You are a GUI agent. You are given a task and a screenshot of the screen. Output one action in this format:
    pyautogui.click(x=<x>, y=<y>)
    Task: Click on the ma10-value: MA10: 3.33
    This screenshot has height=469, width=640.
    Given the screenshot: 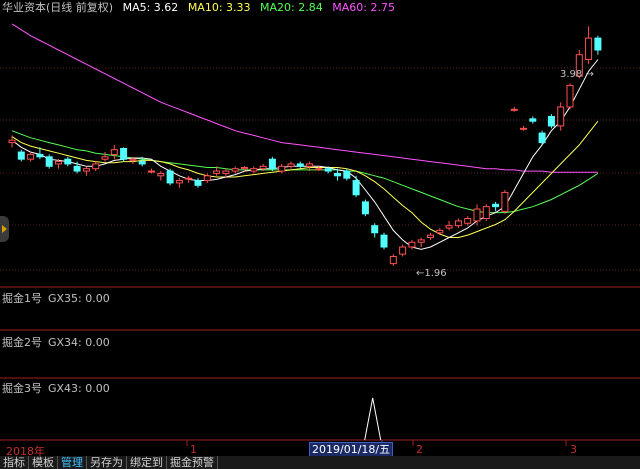 What is the action you would take?
    pyautogui.click(x=219, y=7)
    